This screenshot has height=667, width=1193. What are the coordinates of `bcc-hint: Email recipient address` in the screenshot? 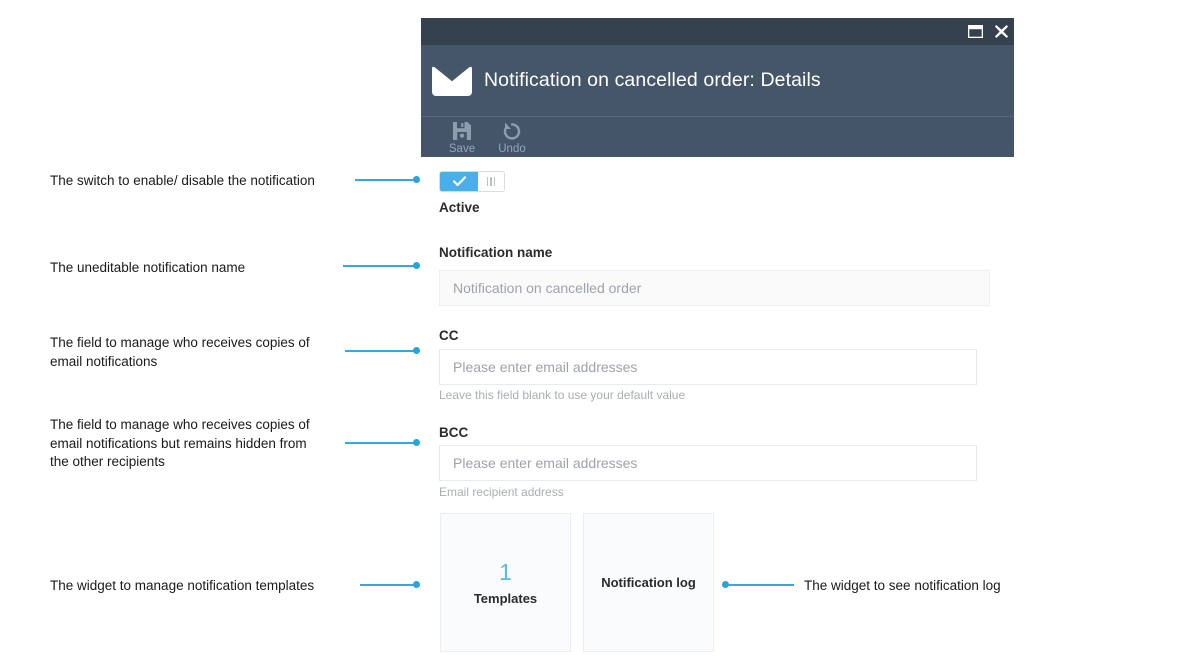 It's located at (501, 492).